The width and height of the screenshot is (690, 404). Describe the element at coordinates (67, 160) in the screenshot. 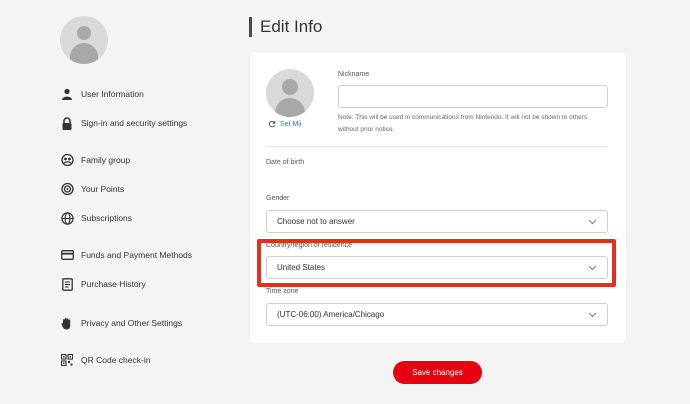

I see `family-icon` at that location.